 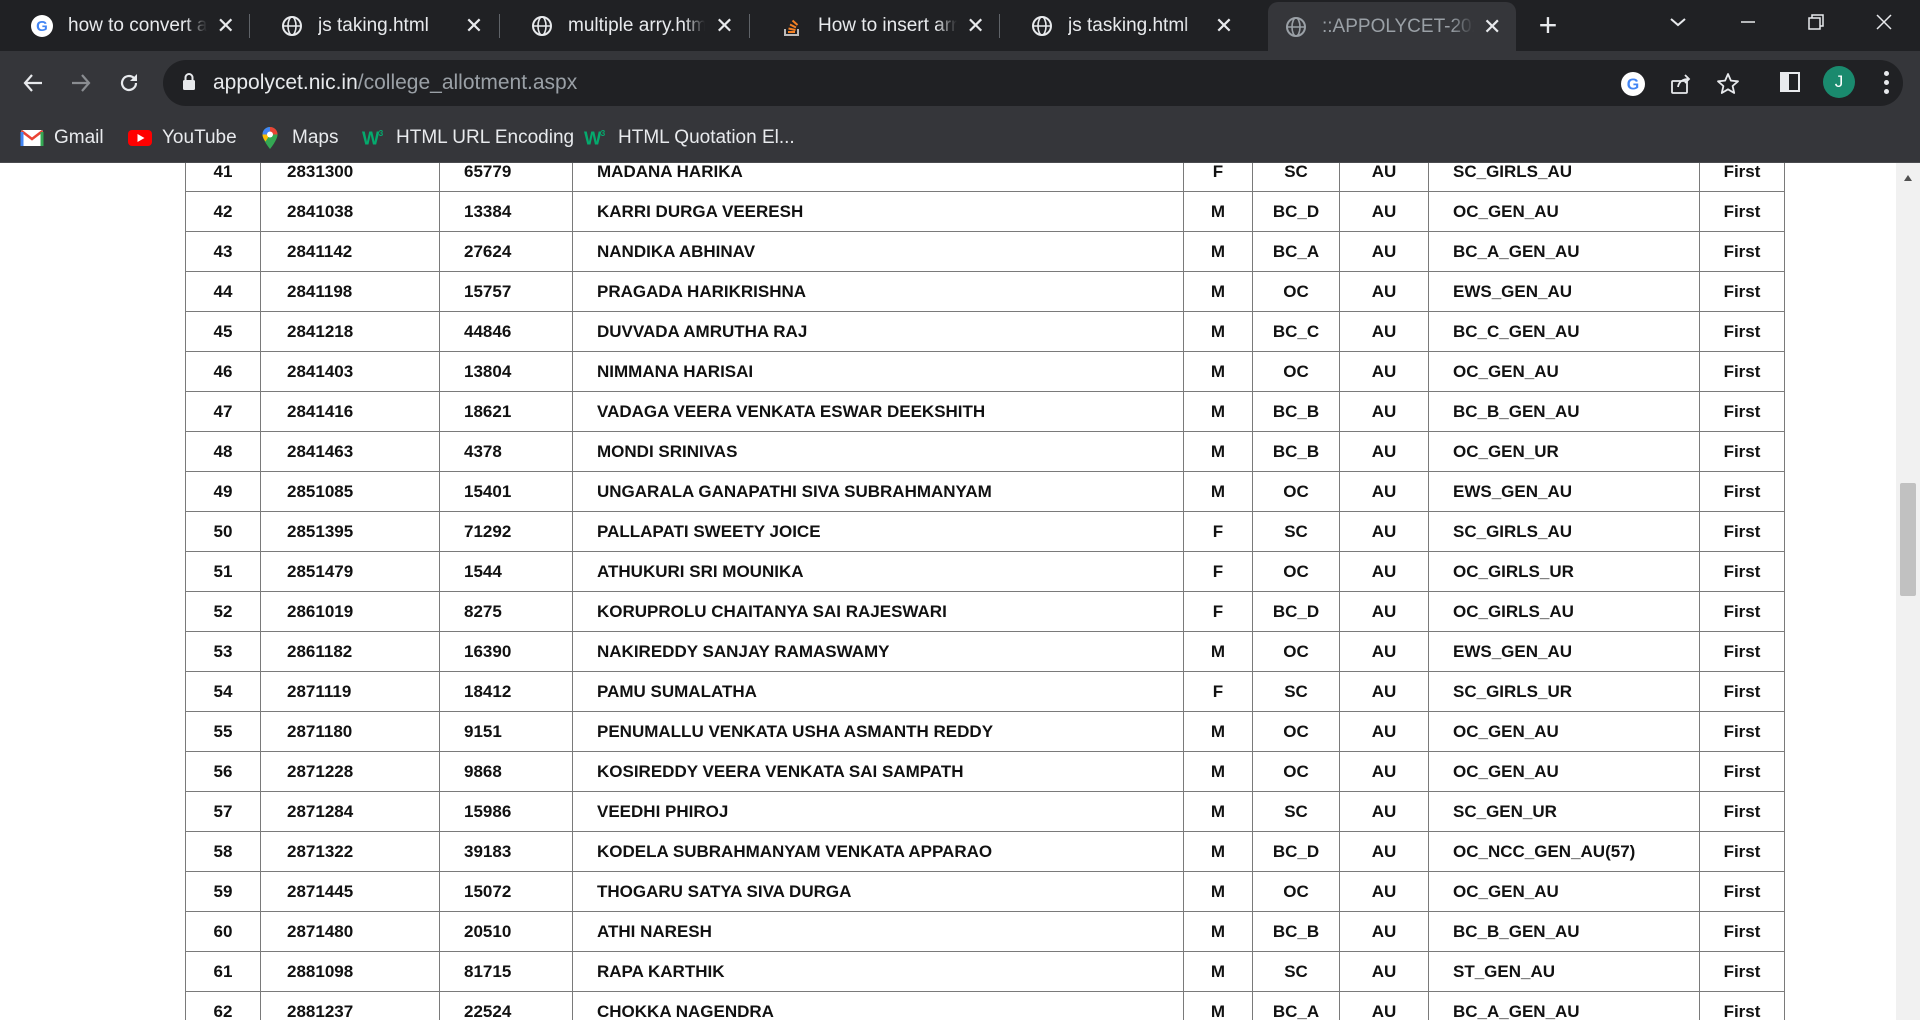 What do you see at coordinates (1564, 1005) in the screenshot?
I see `seat-category-cell: BC_A_GEN_AU` at bounding box center [1564, 1005].